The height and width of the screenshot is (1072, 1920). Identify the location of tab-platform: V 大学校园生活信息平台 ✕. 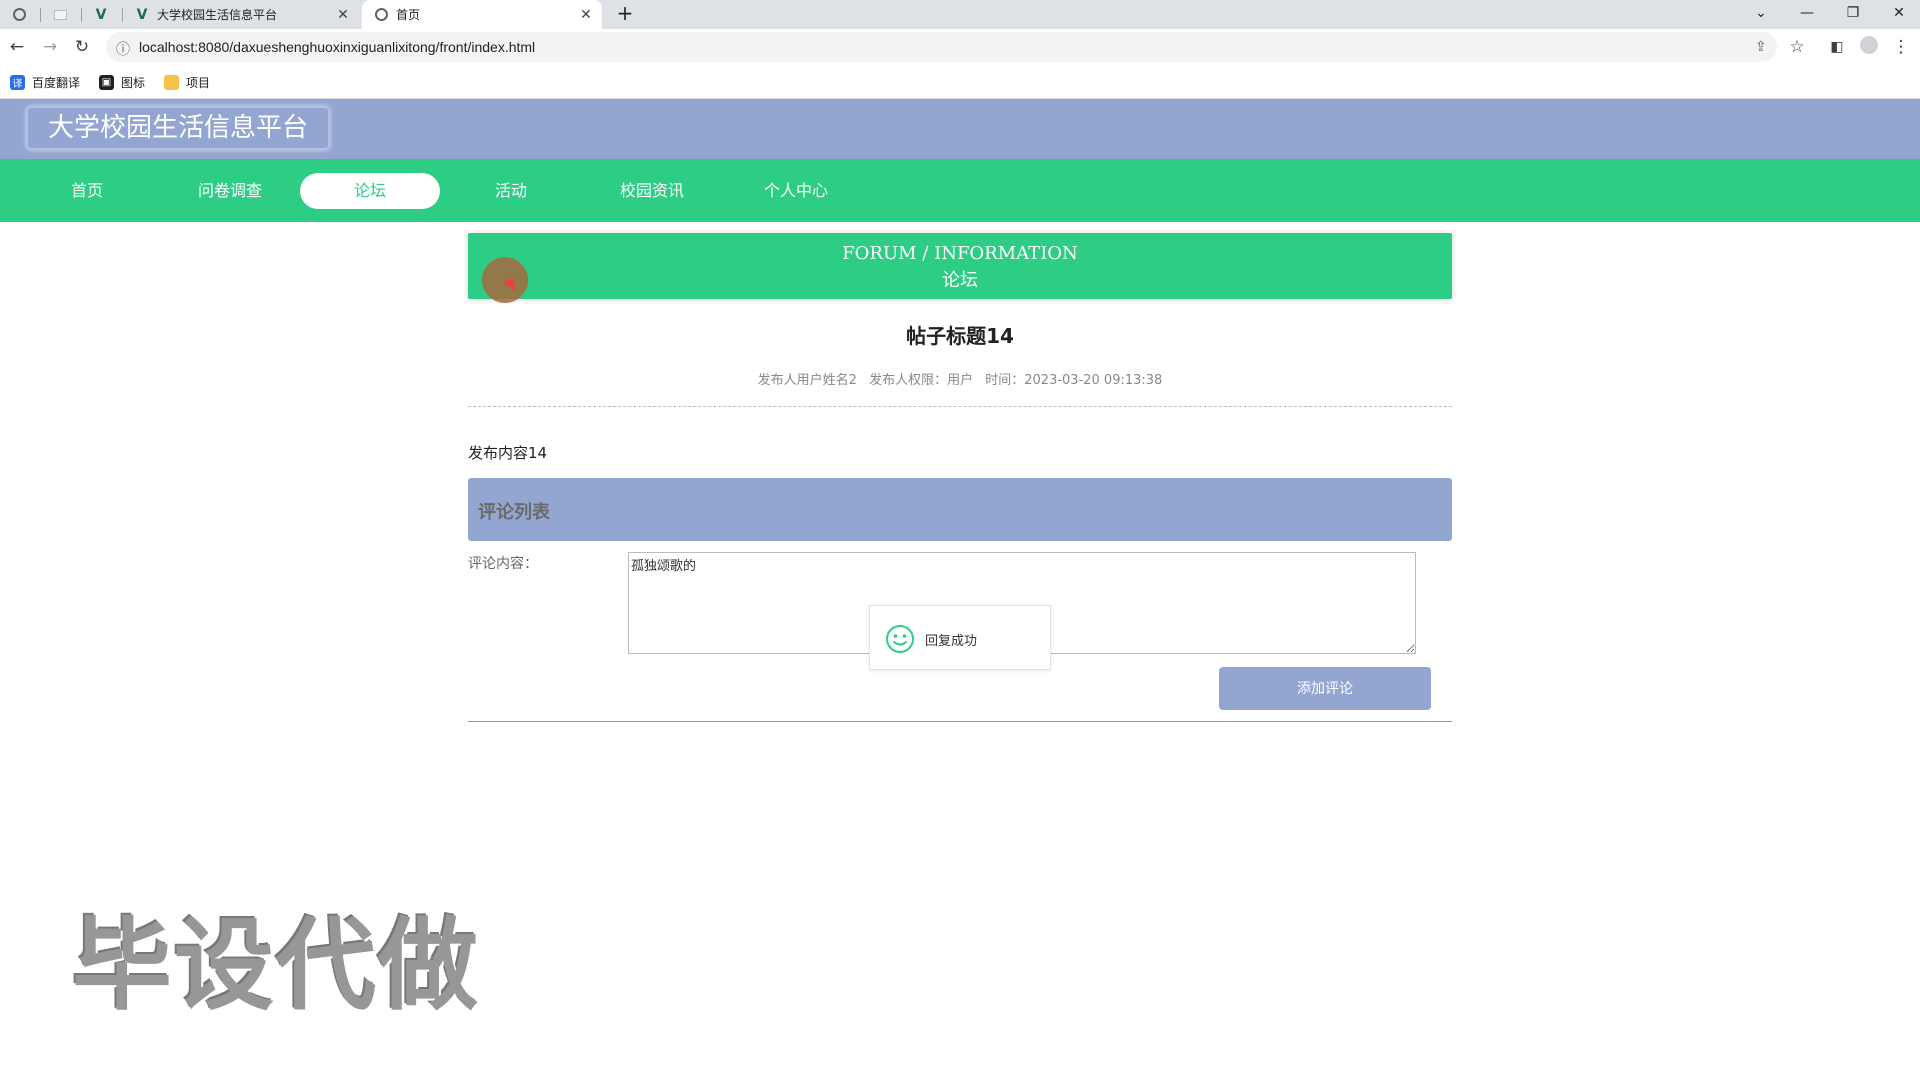
(241, 14).